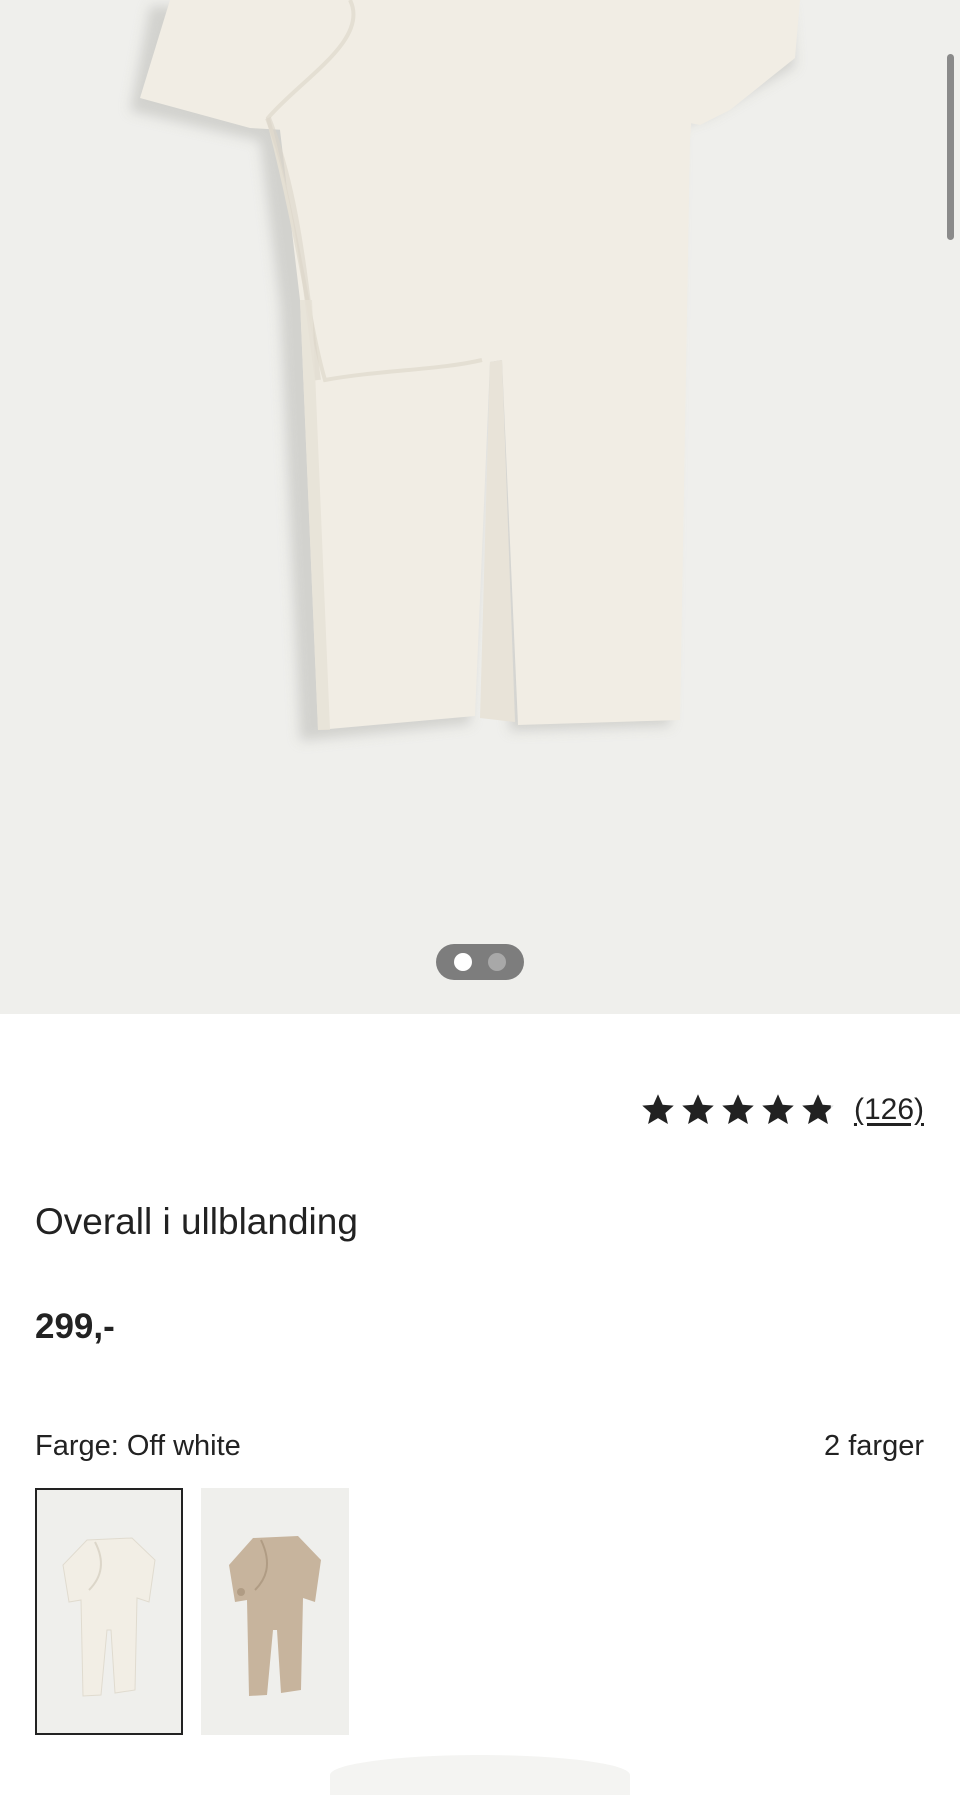 The width and height of the screenshot is (960, 1795). I want to click on rating: (126), so click(782, 1110).